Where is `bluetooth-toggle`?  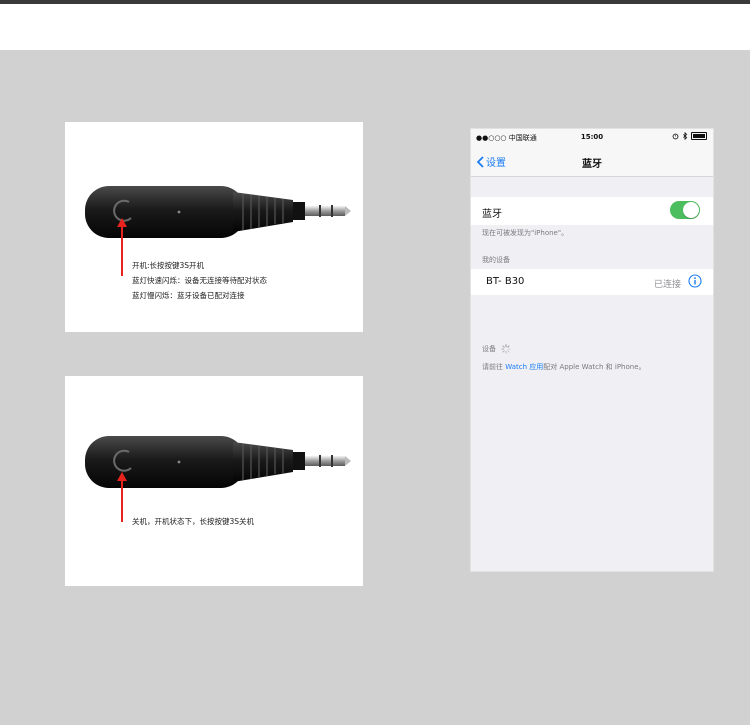 bluetooth-toggle is located at coordinates (685, 210).